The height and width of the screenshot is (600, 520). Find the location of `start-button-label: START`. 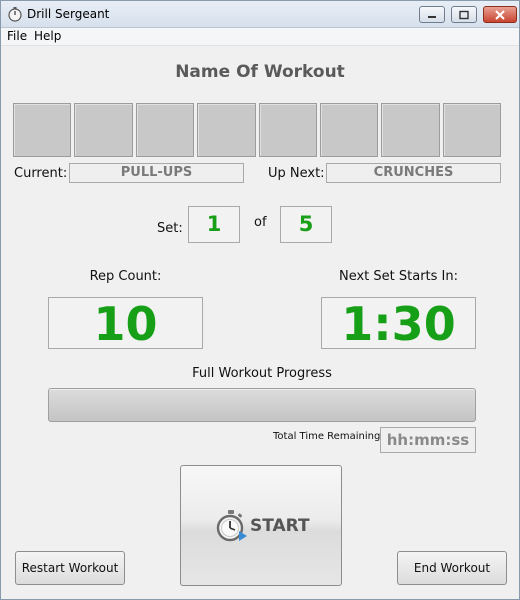

start-button-label: START is located at coordinates (280, 526).